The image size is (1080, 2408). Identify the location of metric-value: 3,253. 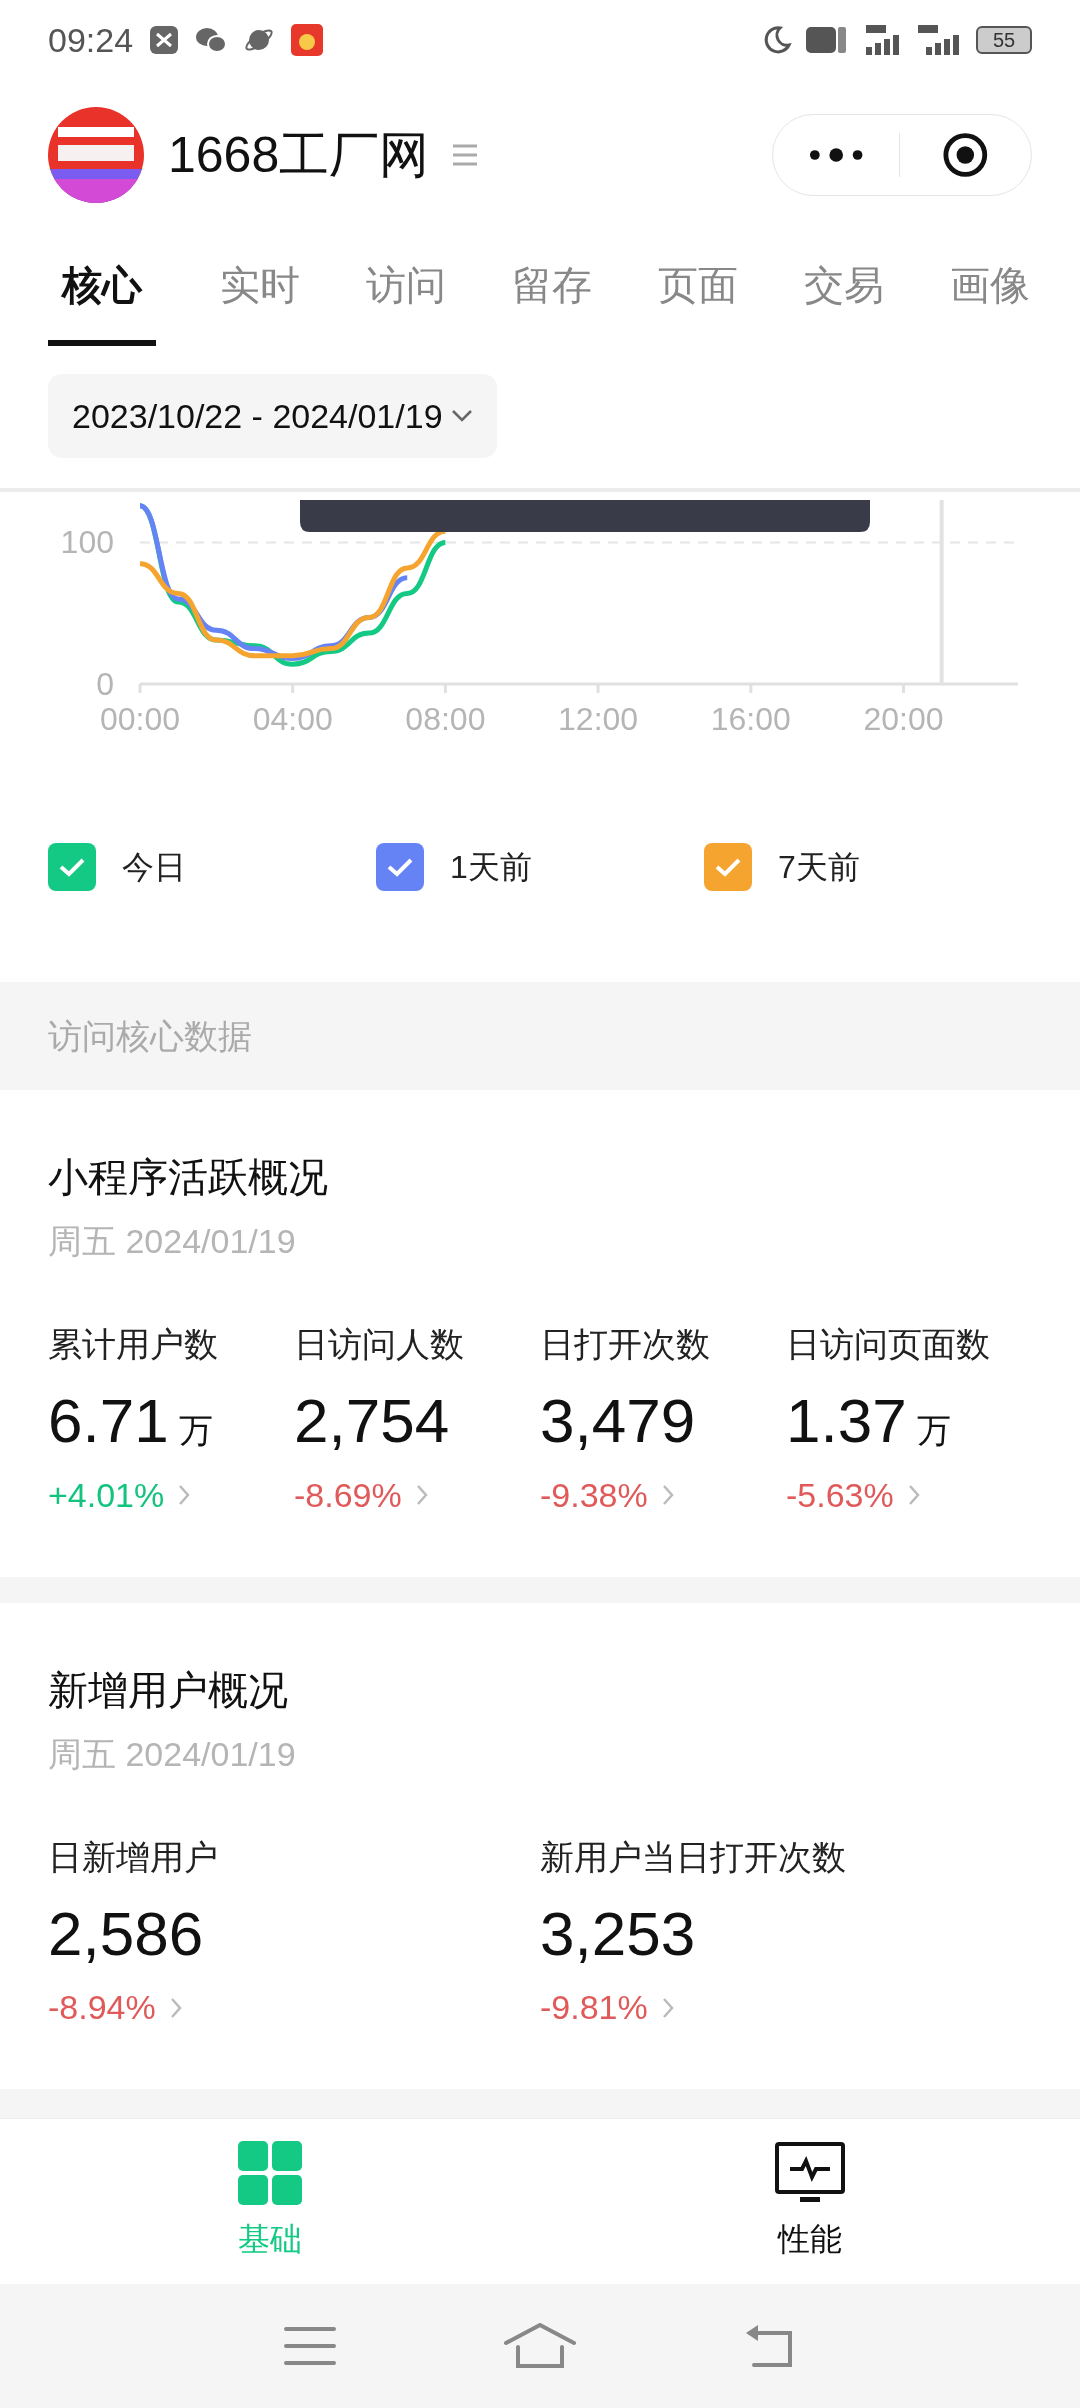
(618, 1933).